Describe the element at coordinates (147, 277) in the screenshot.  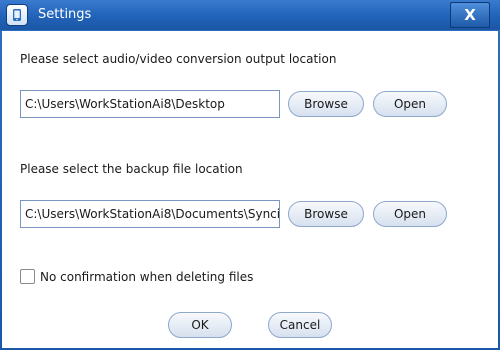
I see `no-confirmation-label: No confirmation when deleting files` at that location.